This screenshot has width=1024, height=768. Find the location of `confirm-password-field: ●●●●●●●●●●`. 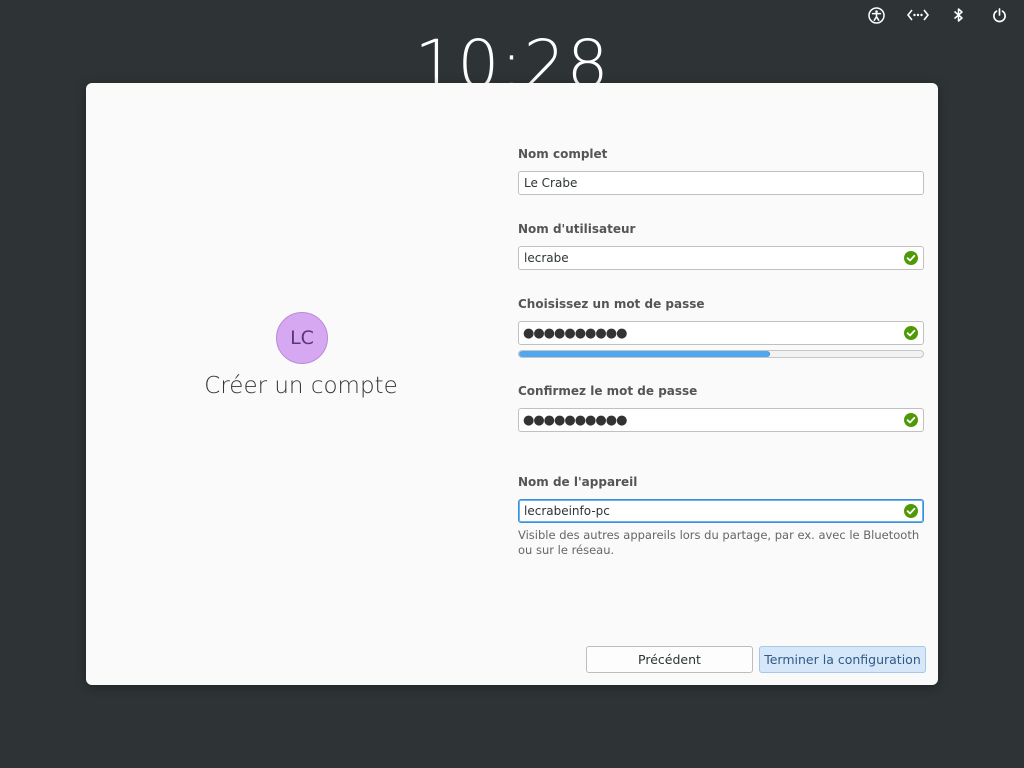

confirm-password-field: ●●●●●●●●●● is located at coordinates (721, 420).